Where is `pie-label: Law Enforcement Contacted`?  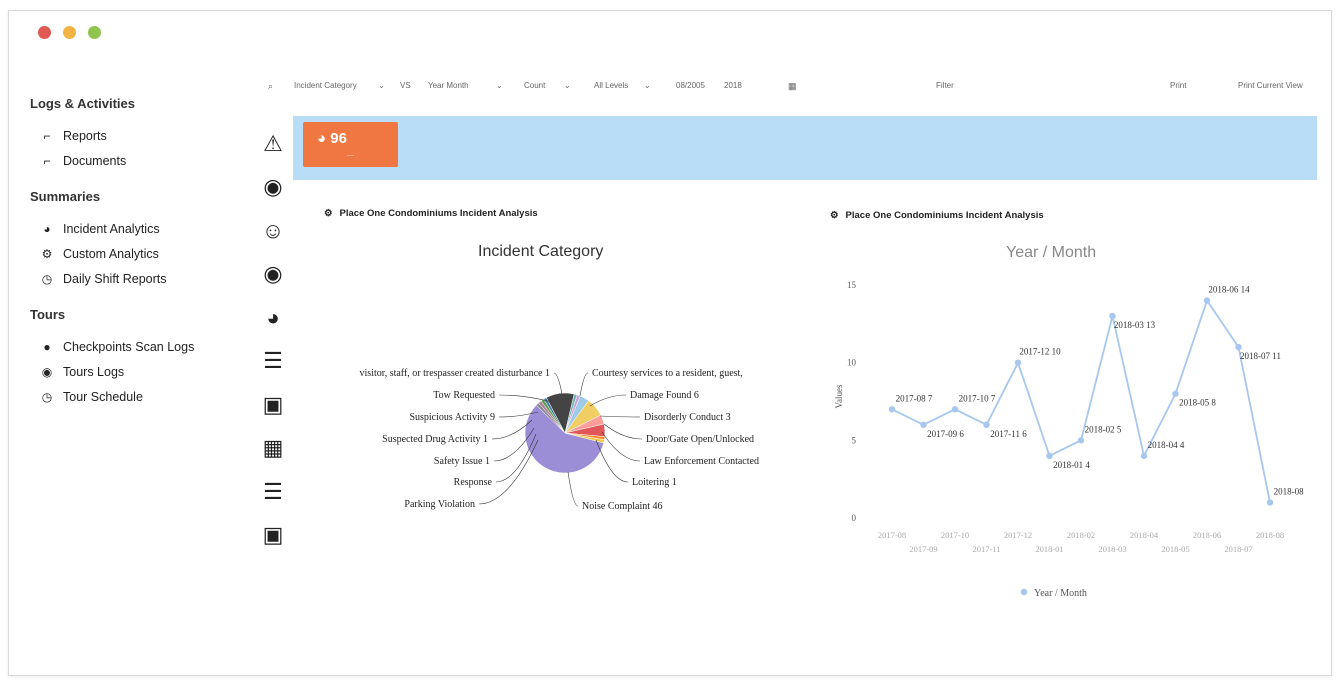 pie-label: Law Enforcement Contacted is located at coordinates (701, 461).